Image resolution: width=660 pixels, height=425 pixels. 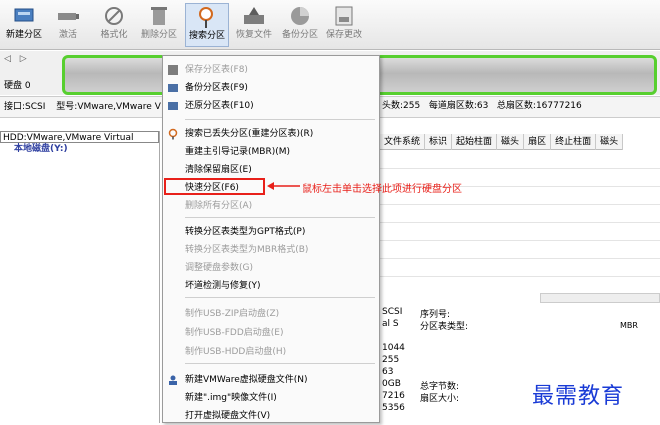 I want to click on save-changes-icon, so click(x=344, y=16).